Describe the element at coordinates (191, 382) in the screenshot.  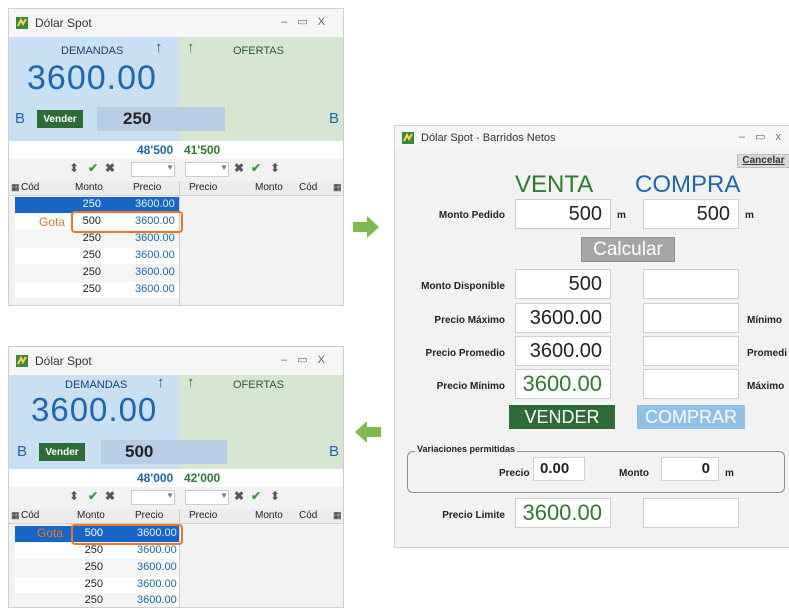
I see `arrow-up-icon: ↑` at that location.